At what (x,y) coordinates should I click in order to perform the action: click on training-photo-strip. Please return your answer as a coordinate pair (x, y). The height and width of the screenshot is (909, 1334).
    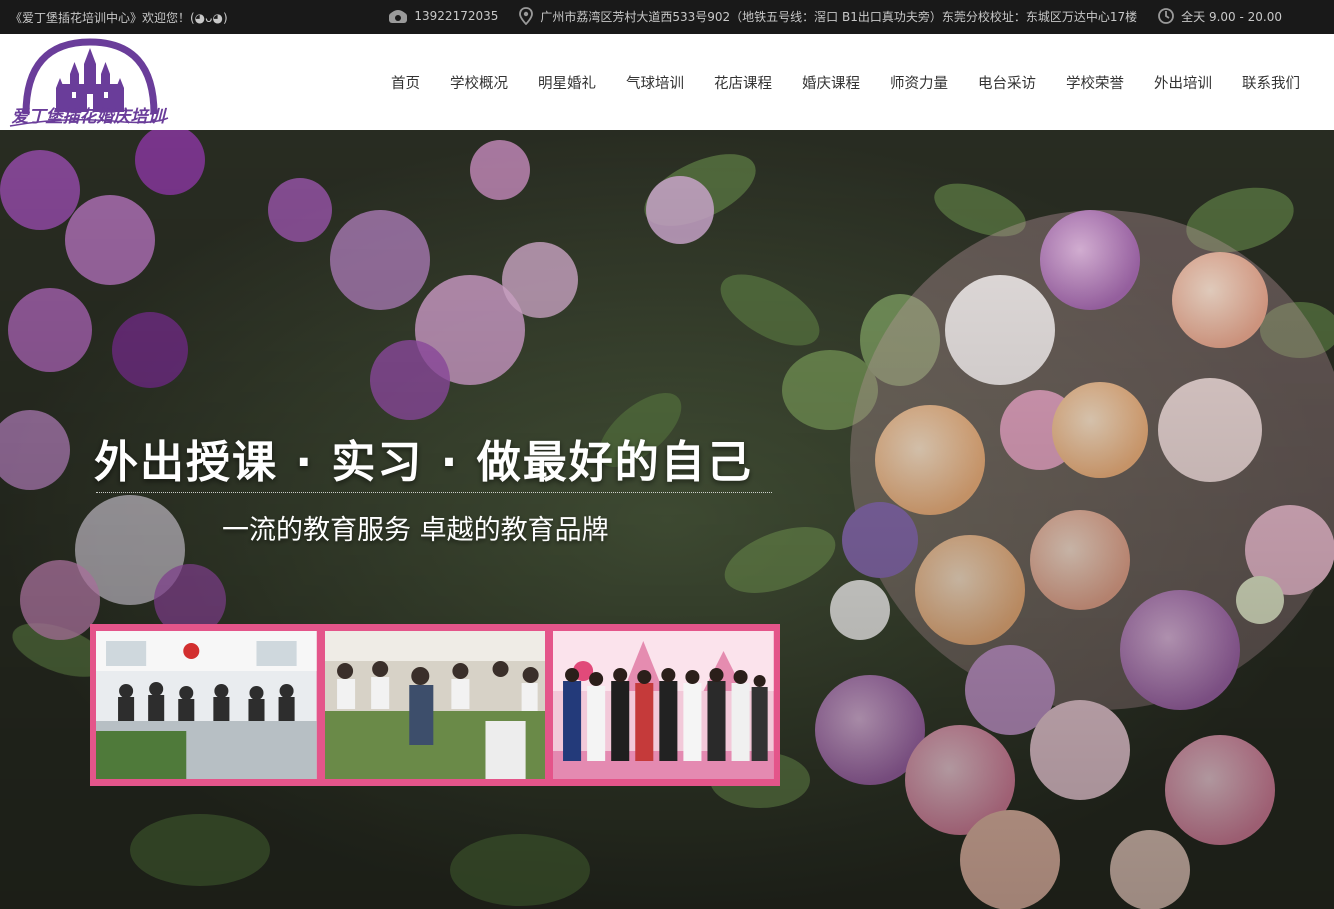
    Looking at the image, I should click on (435, 705).